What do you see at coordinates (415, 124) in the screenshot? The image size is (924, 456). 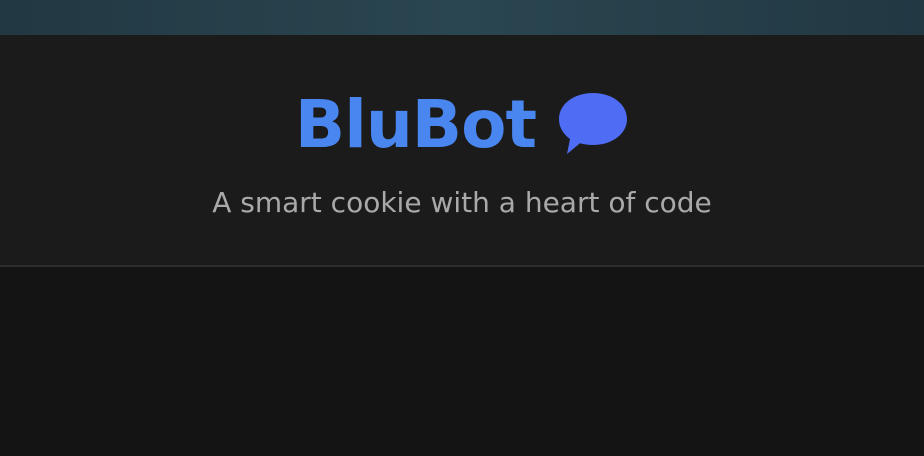 I see `app-title: BluBot` at bounding box center [415, 124].